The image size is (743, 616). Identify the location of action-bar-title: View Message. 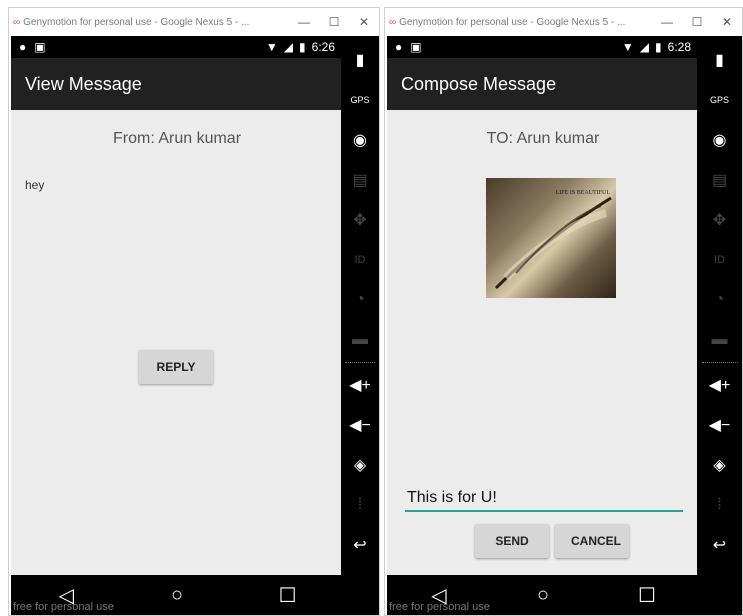
(177, 84).